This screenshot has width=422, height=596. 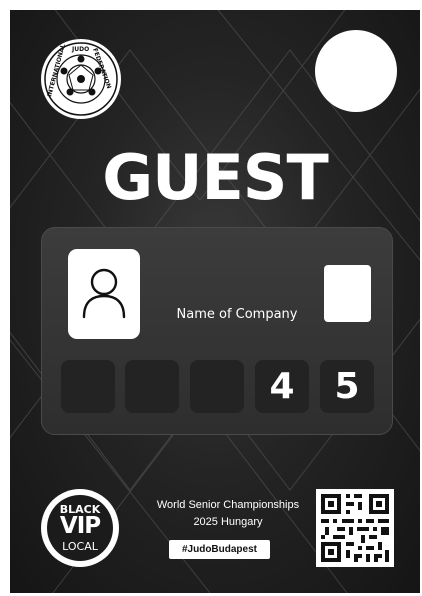 I want to click on access-square, so click(x=347, y=293).